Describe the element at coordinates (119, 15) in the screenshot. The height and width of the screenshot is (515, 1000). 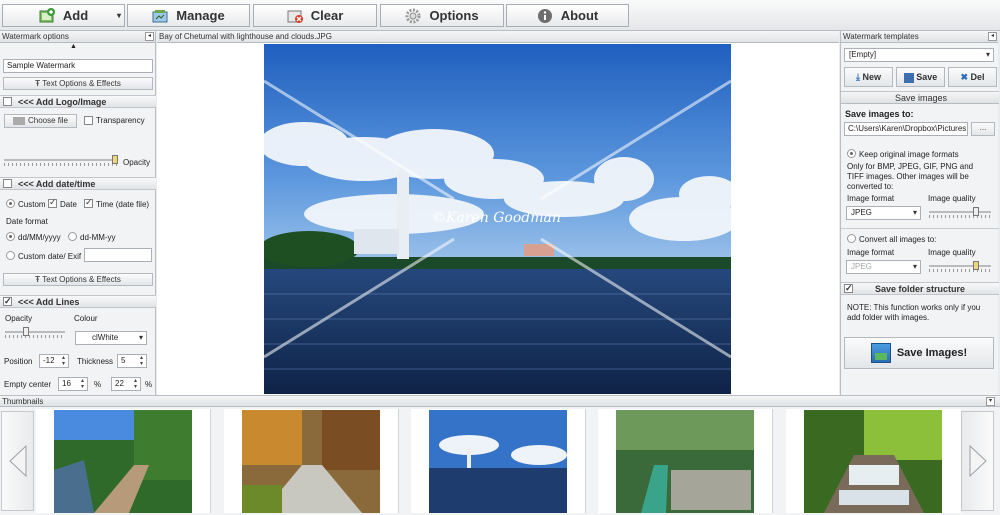
I see `add-dropdown-arrow-icon: ▾` at that location.